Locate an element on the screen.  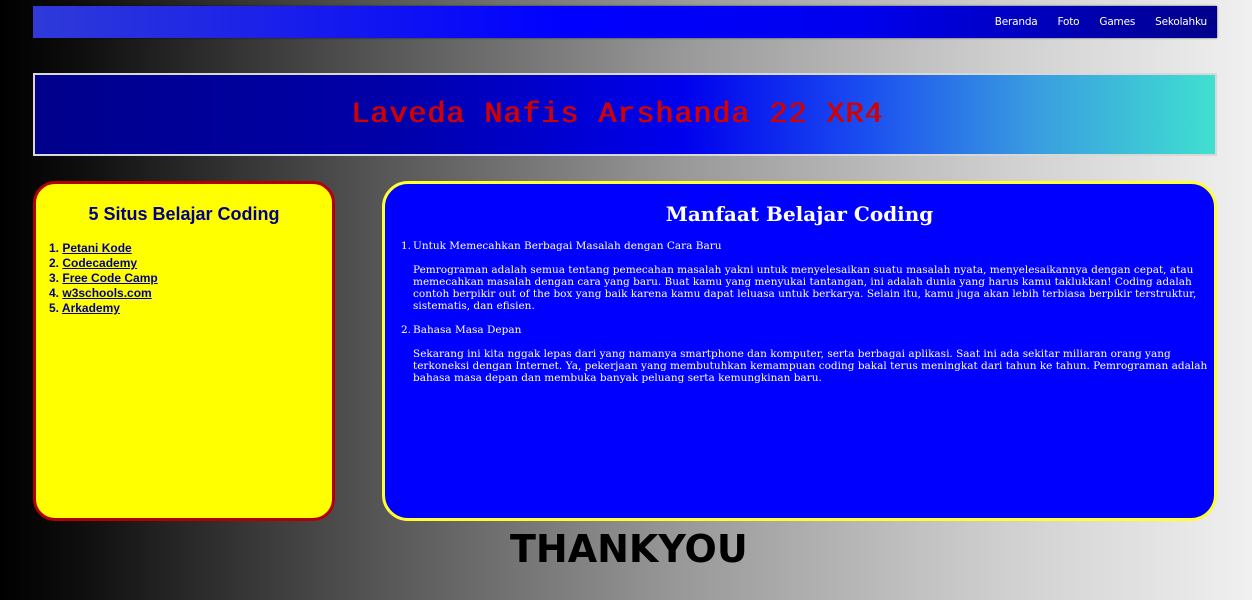
nav-link-sekolahku: Sekolahku is located at coordinates (1181, 22).